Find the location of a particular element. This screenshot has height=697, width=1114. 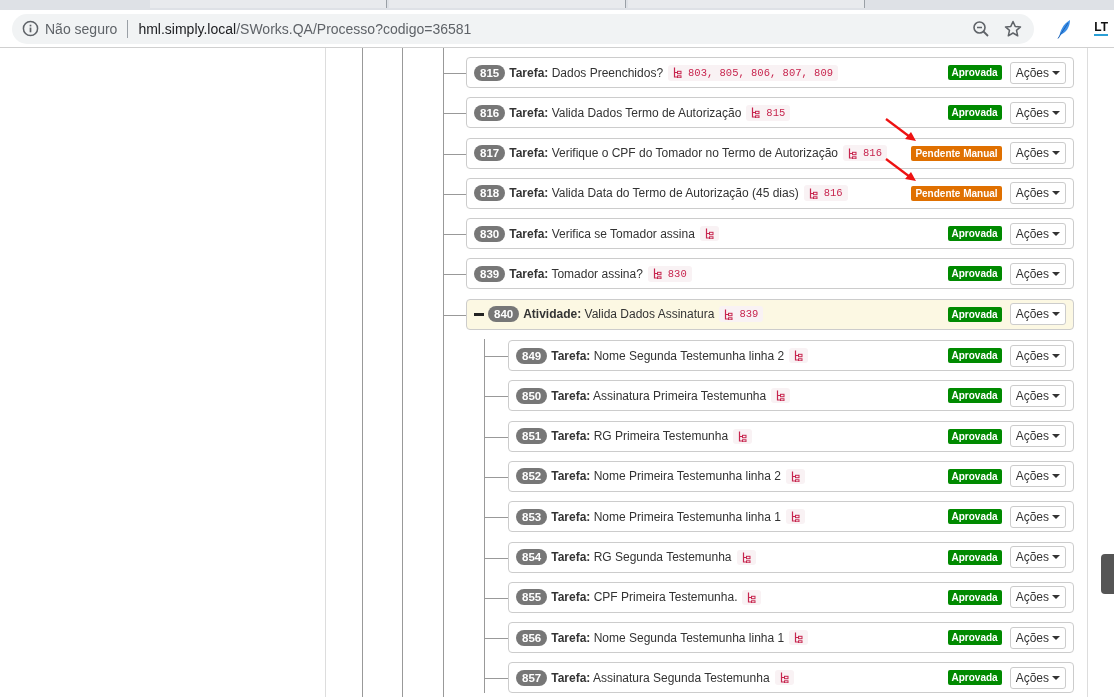

id-badge: 854 is located at coordinates (532, 557).